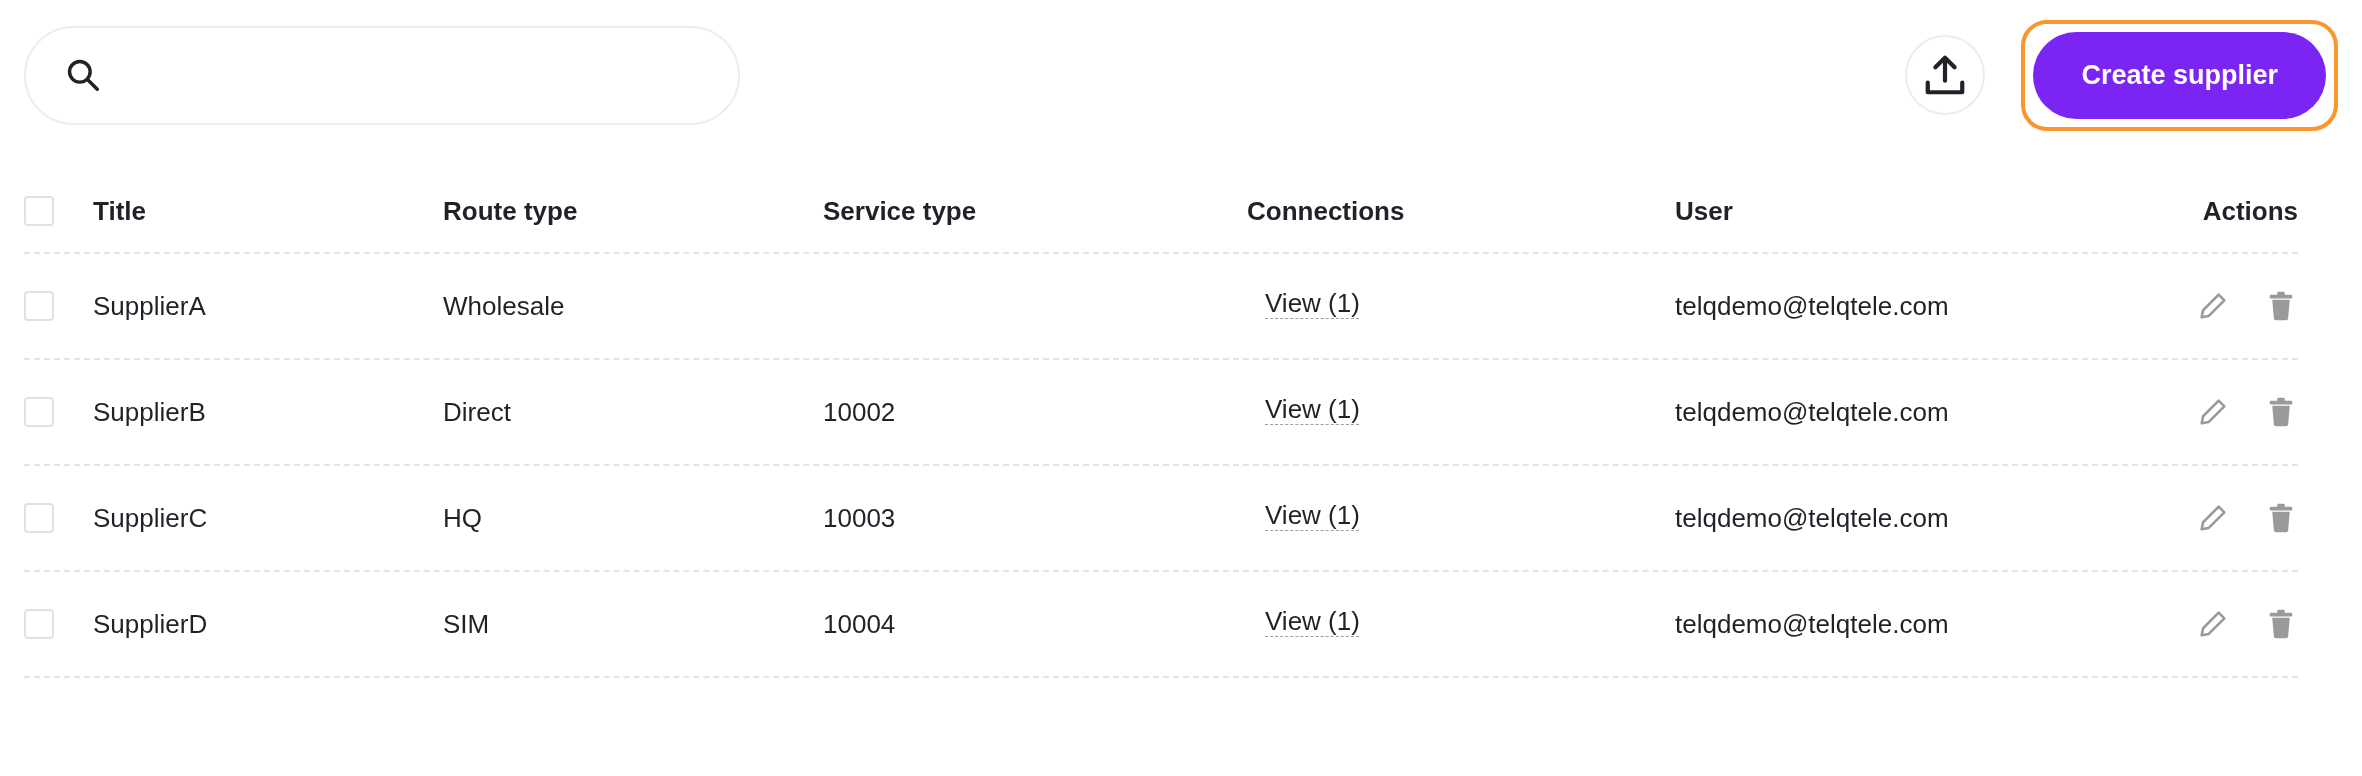  I want to click on column-header: Service type, so click(900, 210).